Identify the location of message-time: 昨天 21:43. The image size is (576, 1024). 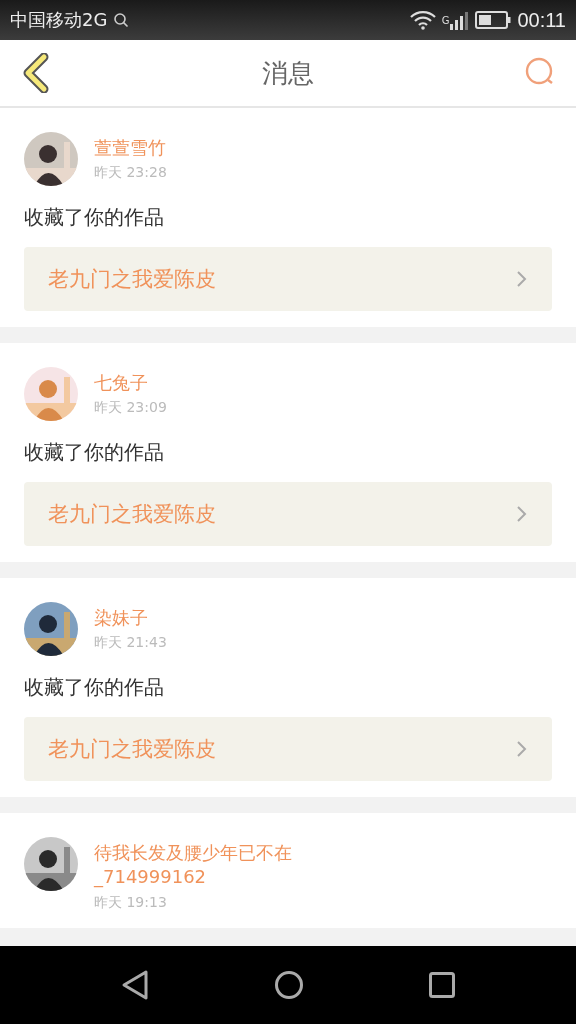
(131, 643).